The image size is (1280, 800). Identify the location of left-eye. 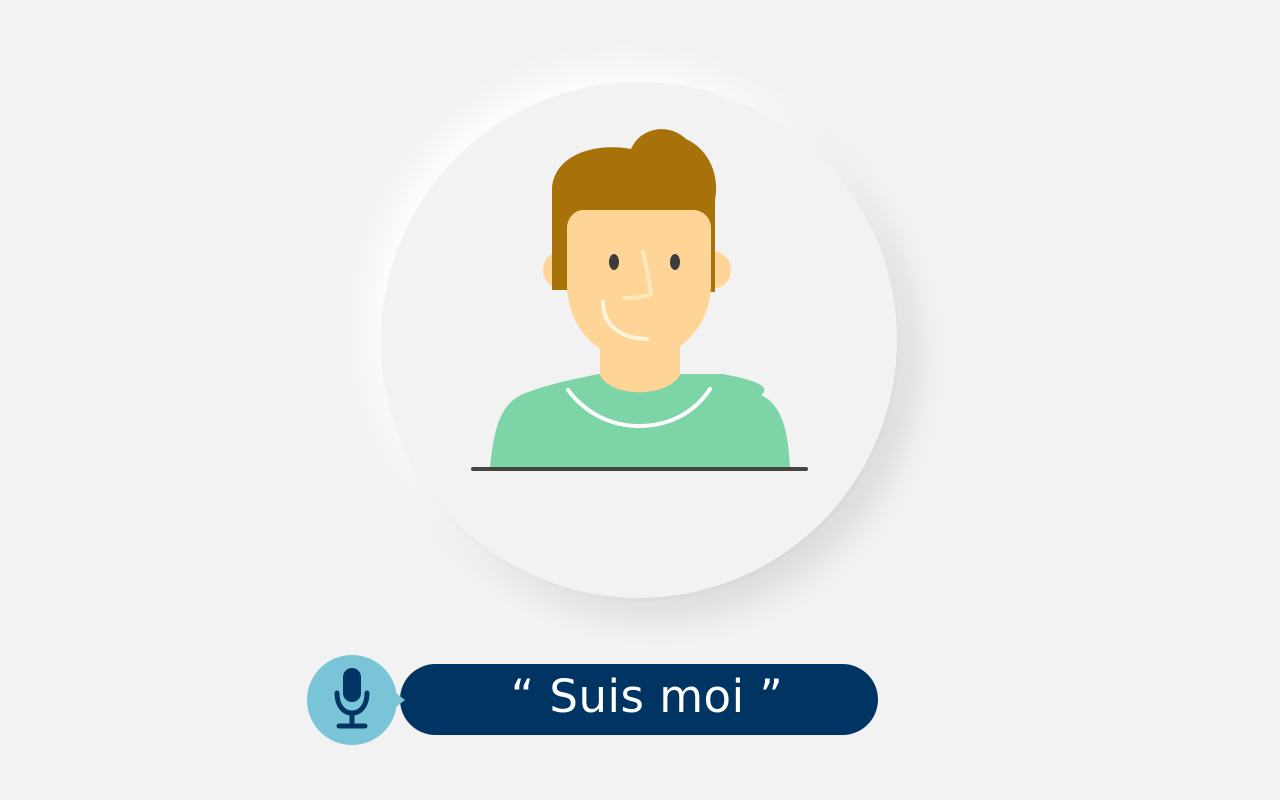
(614, 262).